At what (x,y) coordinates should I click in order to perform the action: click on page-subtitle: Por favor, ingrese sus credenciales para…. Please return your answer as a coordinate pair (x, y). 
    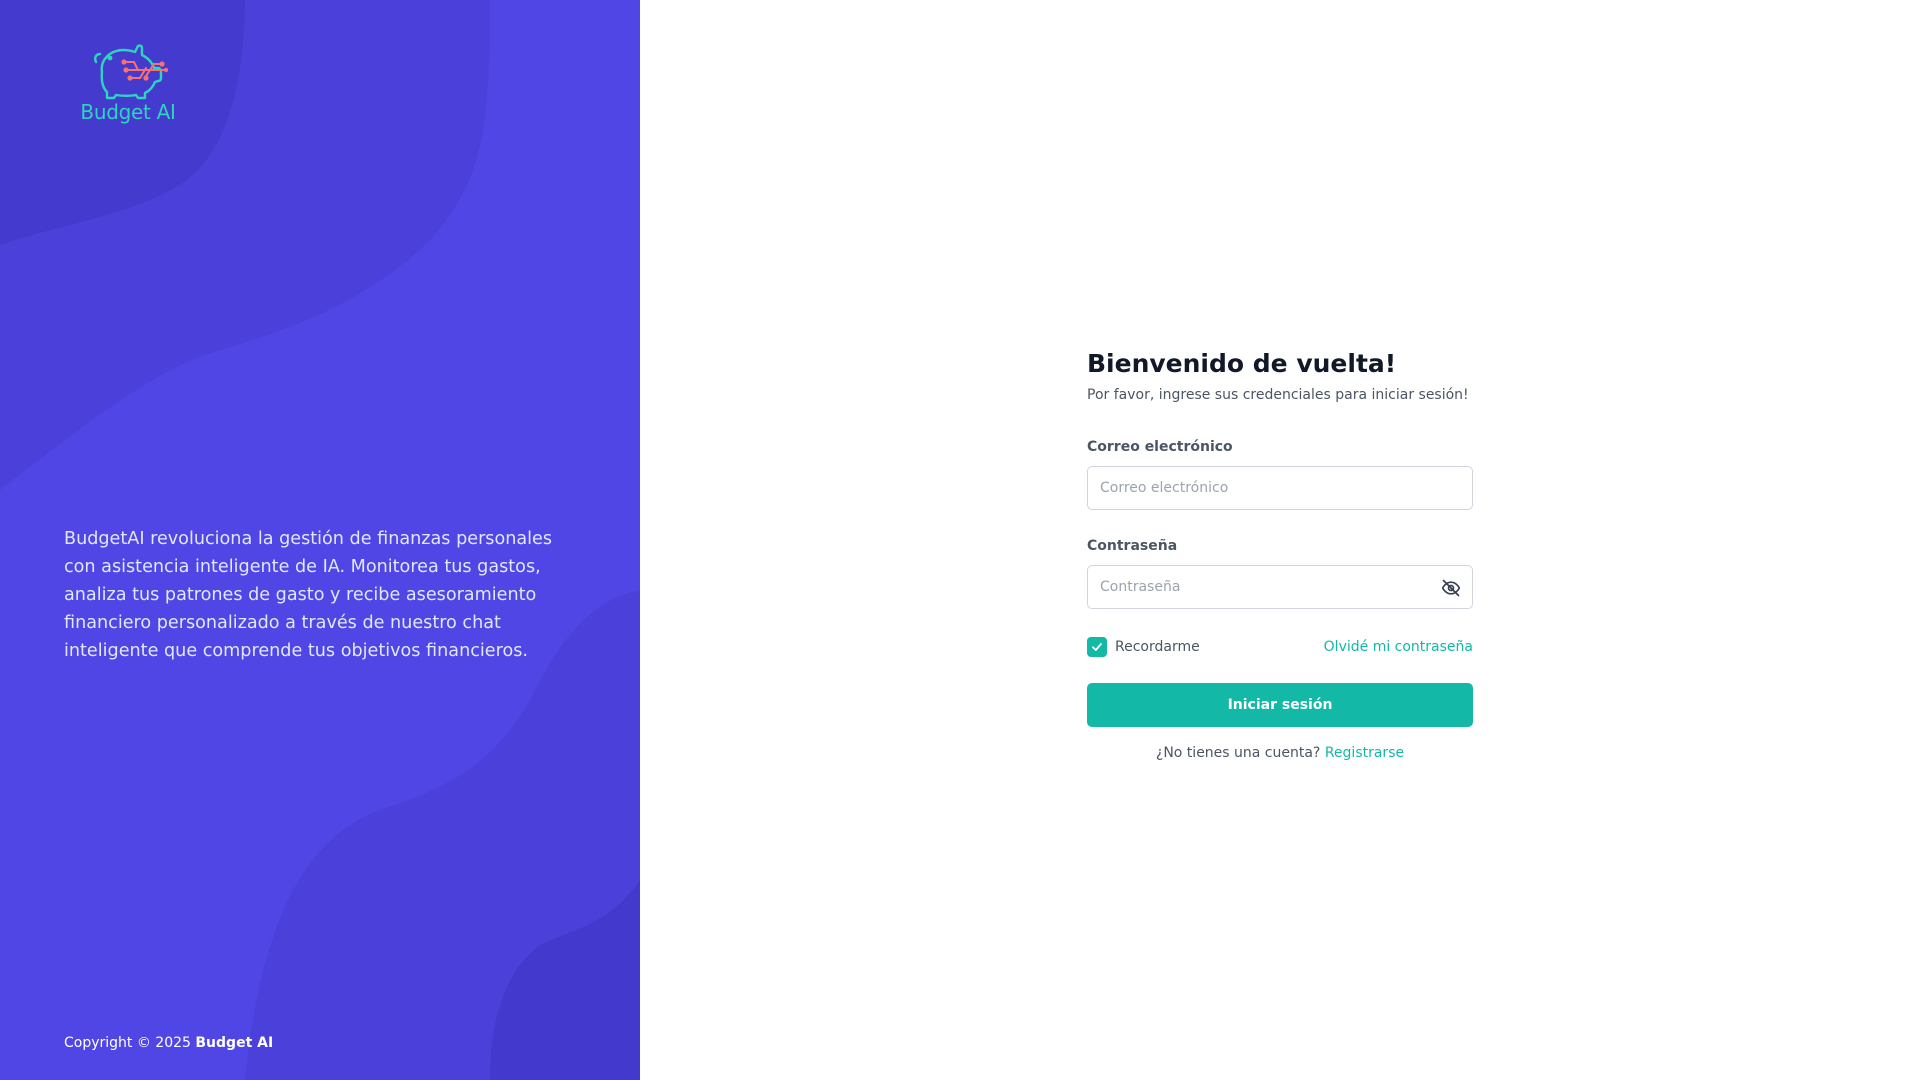
    Looking at the image, I should click on (1278, 395).